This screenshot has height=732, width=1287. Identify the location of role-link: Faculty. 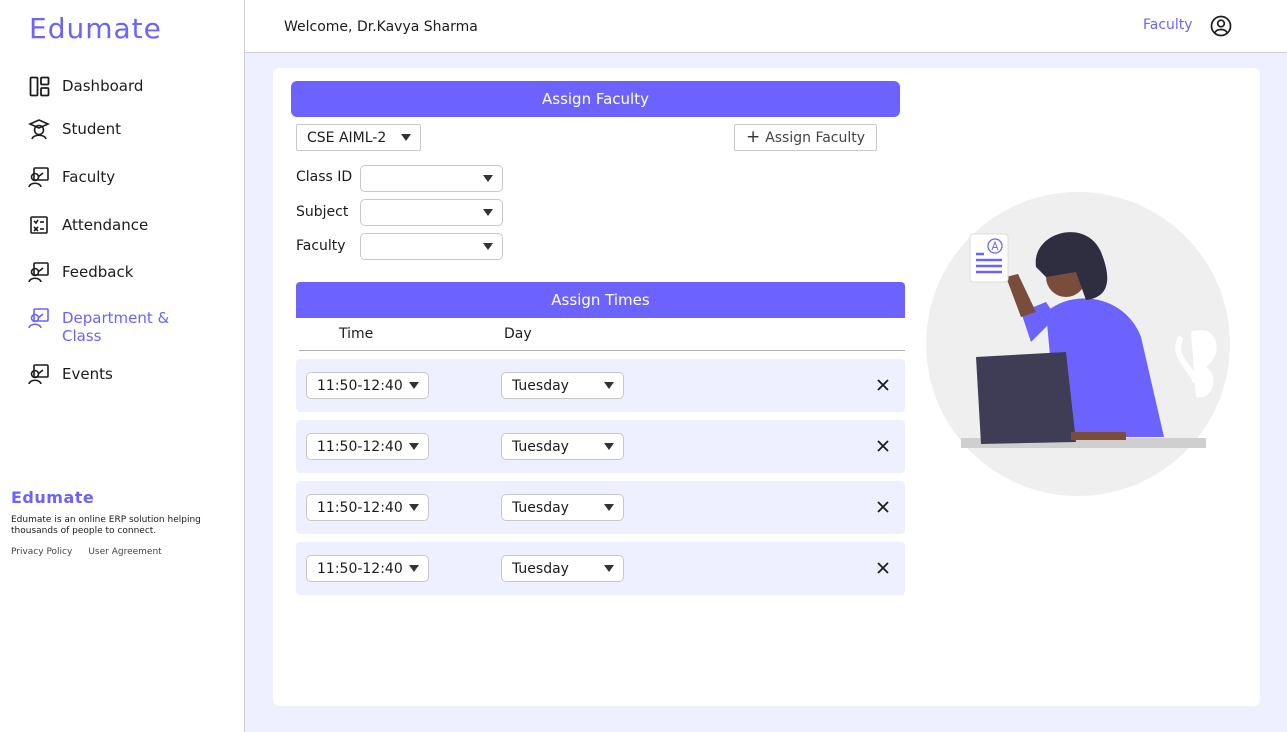
(1168, 25).